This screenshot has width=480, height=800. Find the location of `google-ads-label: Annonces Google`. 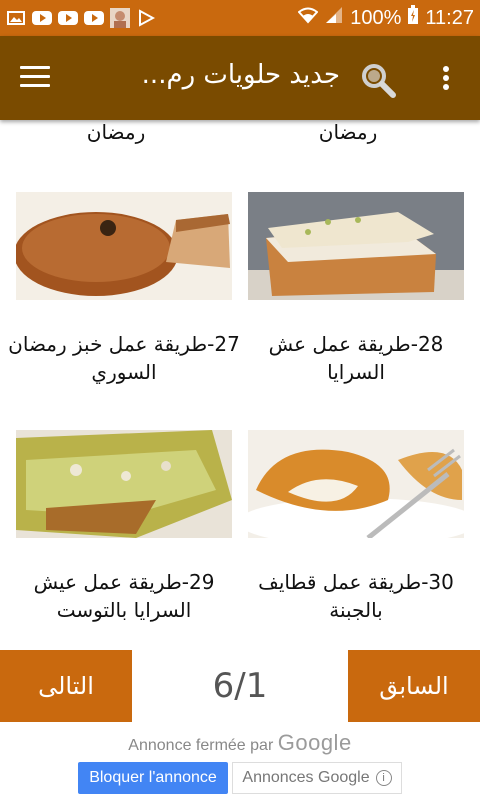

google-ads-label: Annonces Google is located at coordinates (306, 777).